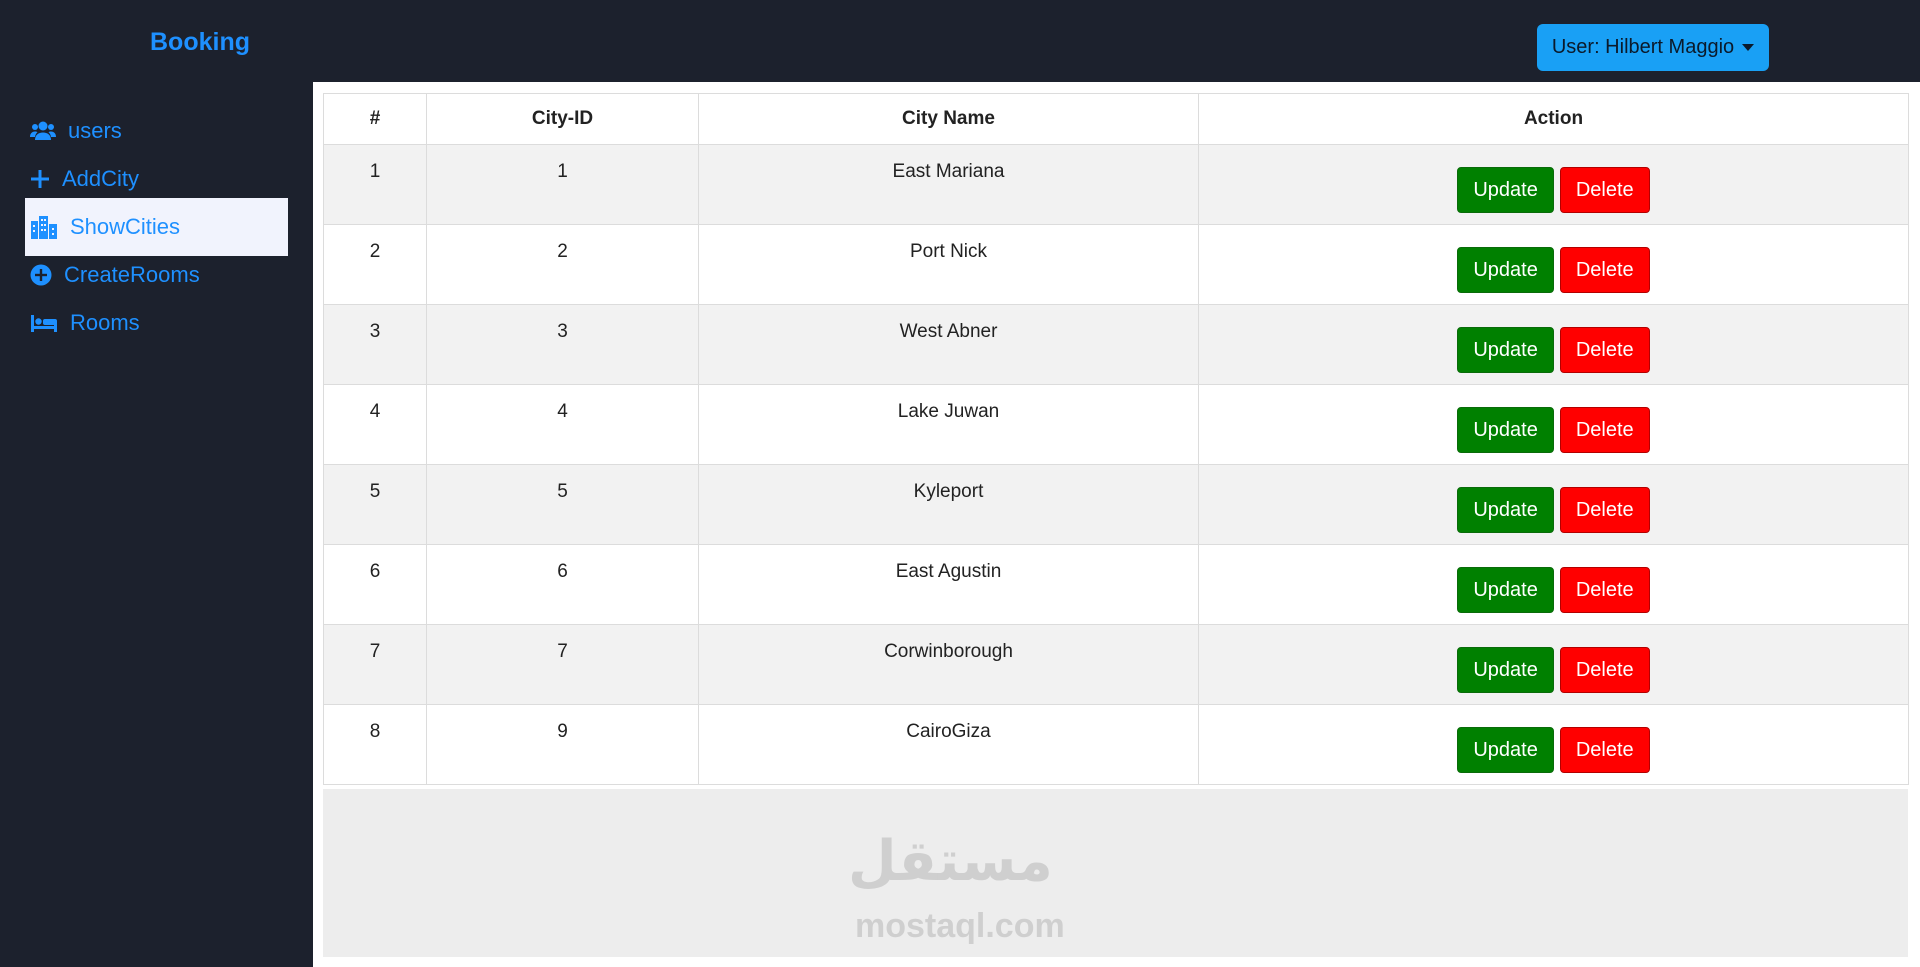 This screenshot has width=1920, height=967. Describe the element at coordinates (40, 179) in the screenshot. I see `plus-icon` at that location.